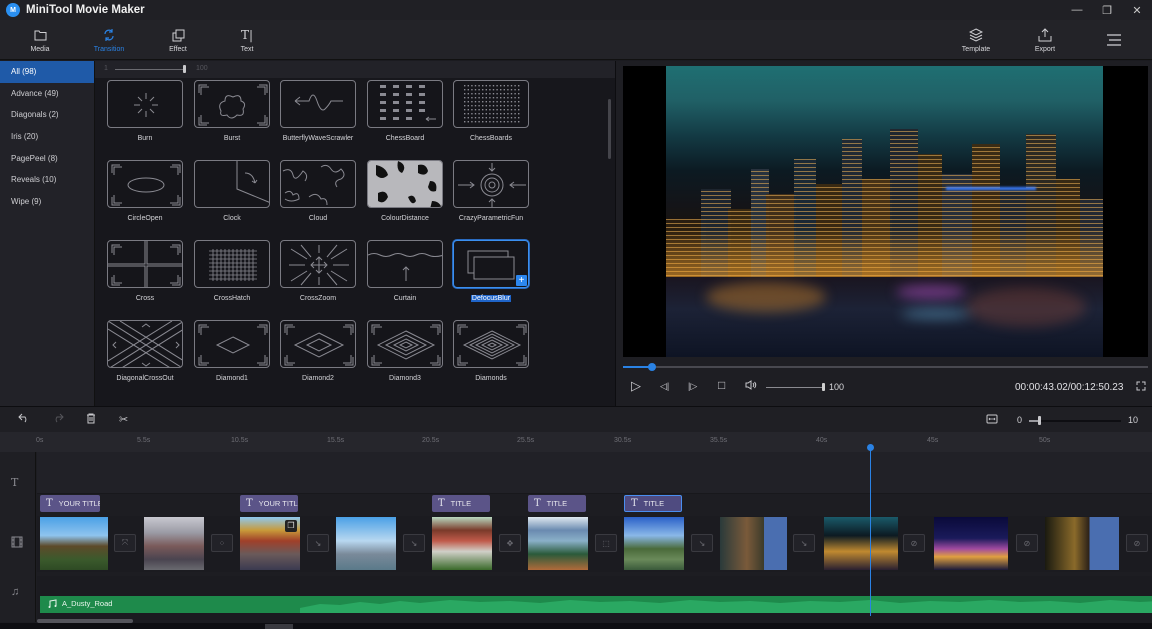 This screenshot has width=1152, height=629. Describe the element at coordinates (692, 386) in the screenshot. I see `next-frame-button: |▷` at that location.